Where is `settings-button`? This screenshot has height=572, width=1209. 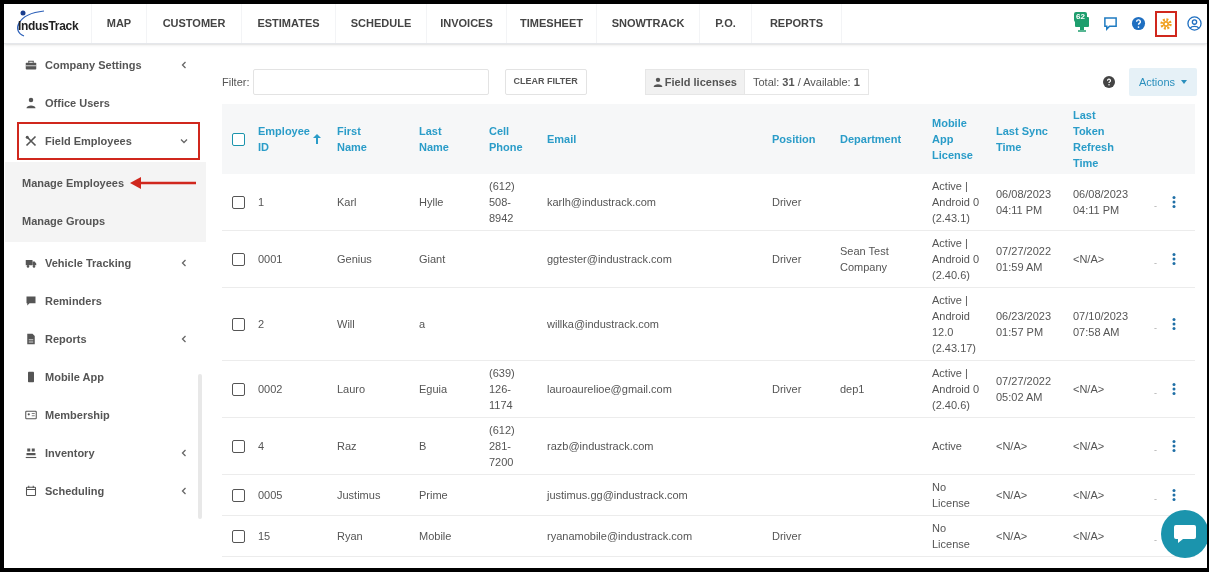
settings-button is located at coordinates (1166, 23).